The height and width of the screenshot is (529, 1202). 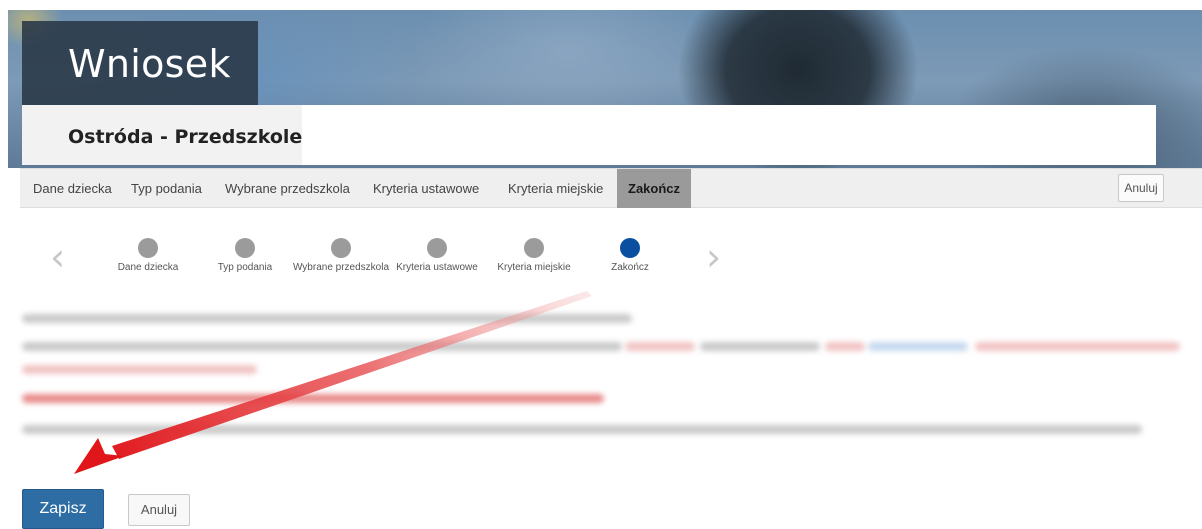 What do you see at coordinates (159, 510) in the screenshot?
I see `cancel-button: Anuluj` at bounding box center [159, 510].